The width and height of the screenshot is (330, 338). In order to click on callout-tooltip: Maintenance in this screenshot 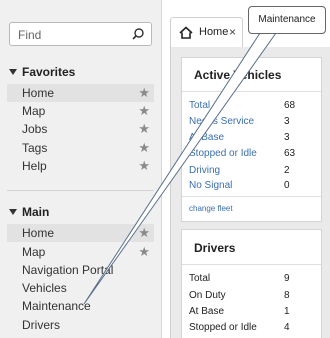, I will do `click(287, 20)`.